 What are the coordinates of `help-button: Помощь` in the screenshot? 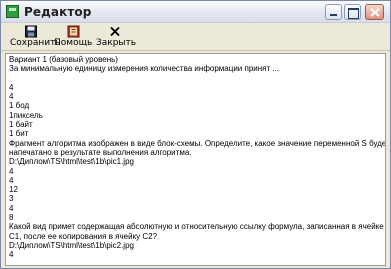 It's located at (73, 38).